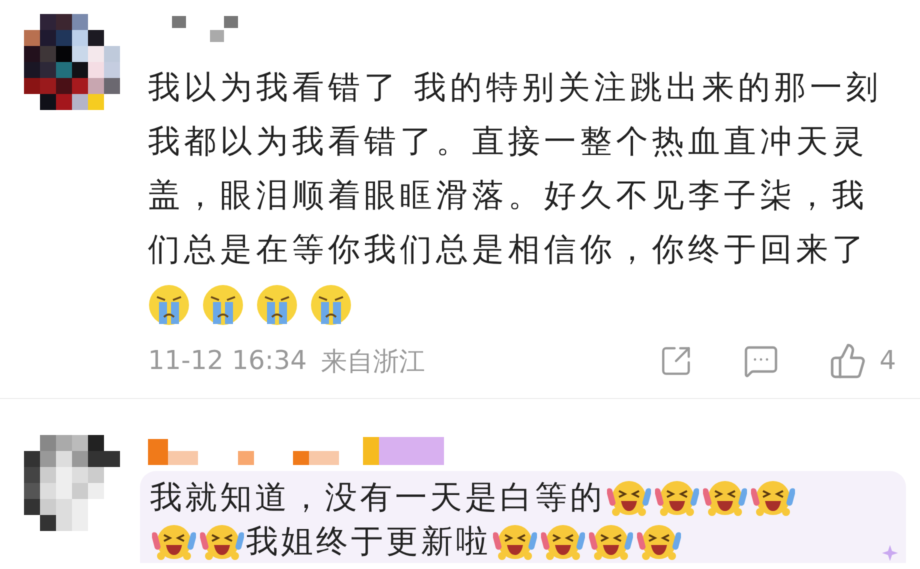  What do you see at coordinates (862, 361) in the screenshot?
I see `like-button: 4` at bounding box center [862, 361].